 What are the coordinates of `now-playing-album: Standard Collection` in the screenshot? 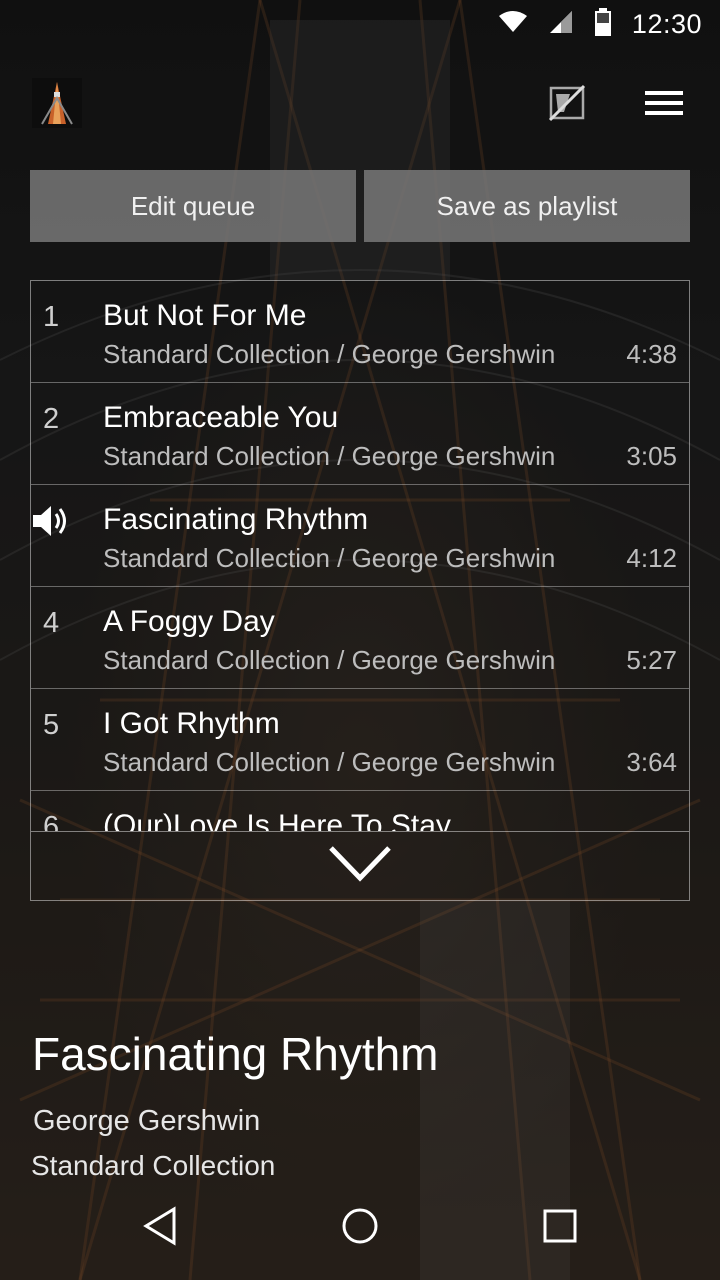 It's located at (153, 1165).